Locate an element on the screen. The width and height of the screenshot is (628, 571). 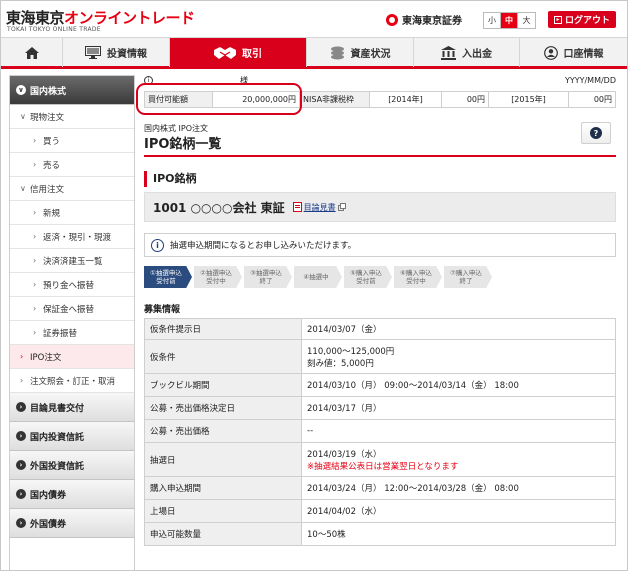
status-step: ③抽選申込 終了 is located at coordinates (268, 277).